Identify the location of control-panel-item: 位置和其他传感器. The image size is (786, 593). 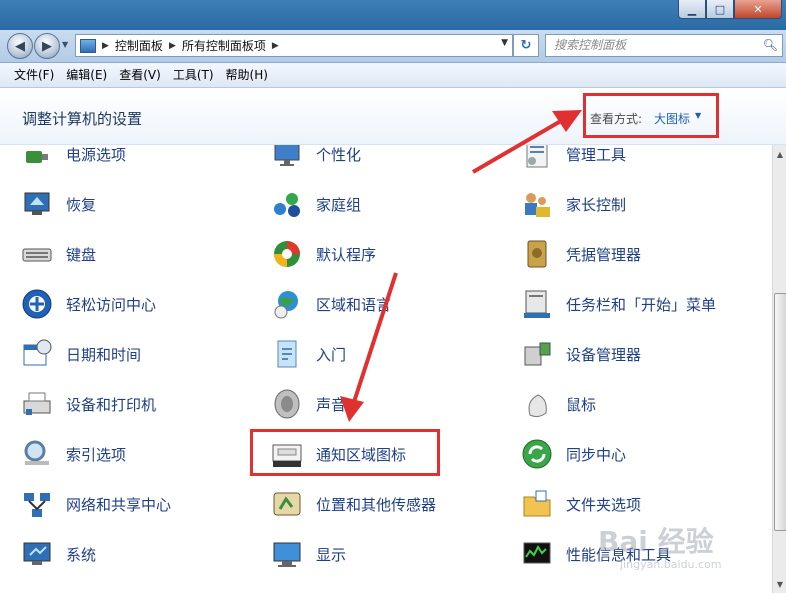
(395, 504).